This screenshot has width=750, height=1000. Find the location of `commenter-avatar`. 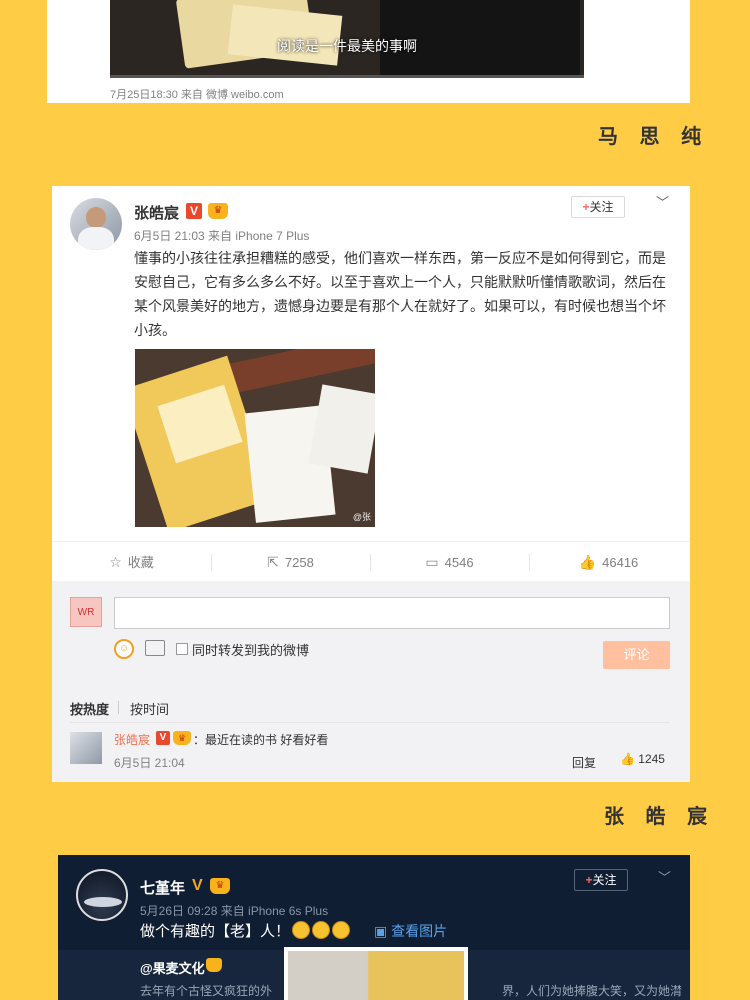

commenter-avatar is located at coordinates (86, 748).